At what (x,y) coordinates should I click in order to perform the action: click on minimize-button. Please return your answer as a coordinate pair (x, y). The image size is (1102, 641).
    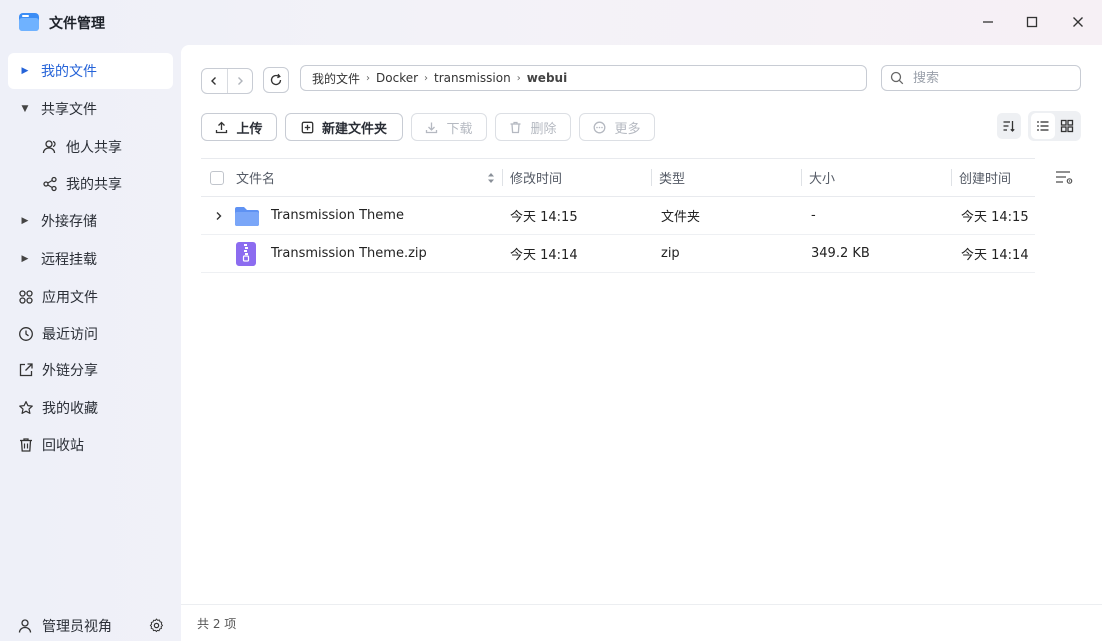
    Looking at the image, I should click on (988, 22).